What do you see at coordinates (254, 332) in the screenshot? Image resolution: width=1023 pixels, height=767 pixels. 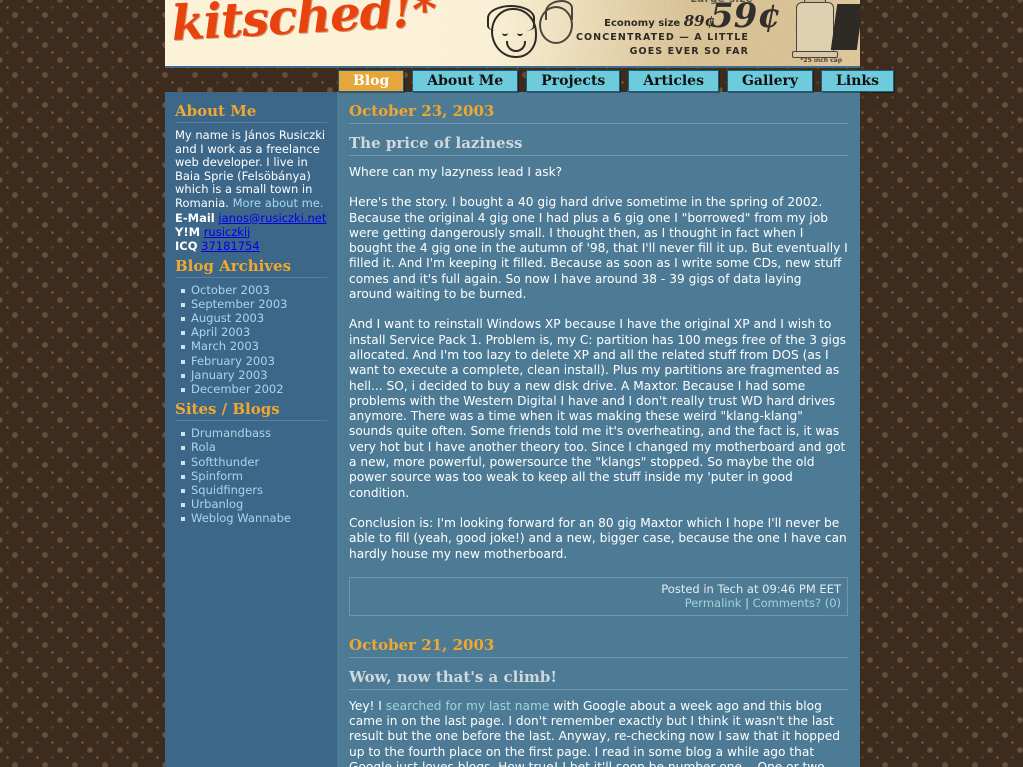 I see `list-item: April 2003` at bounding box center [254, 332].